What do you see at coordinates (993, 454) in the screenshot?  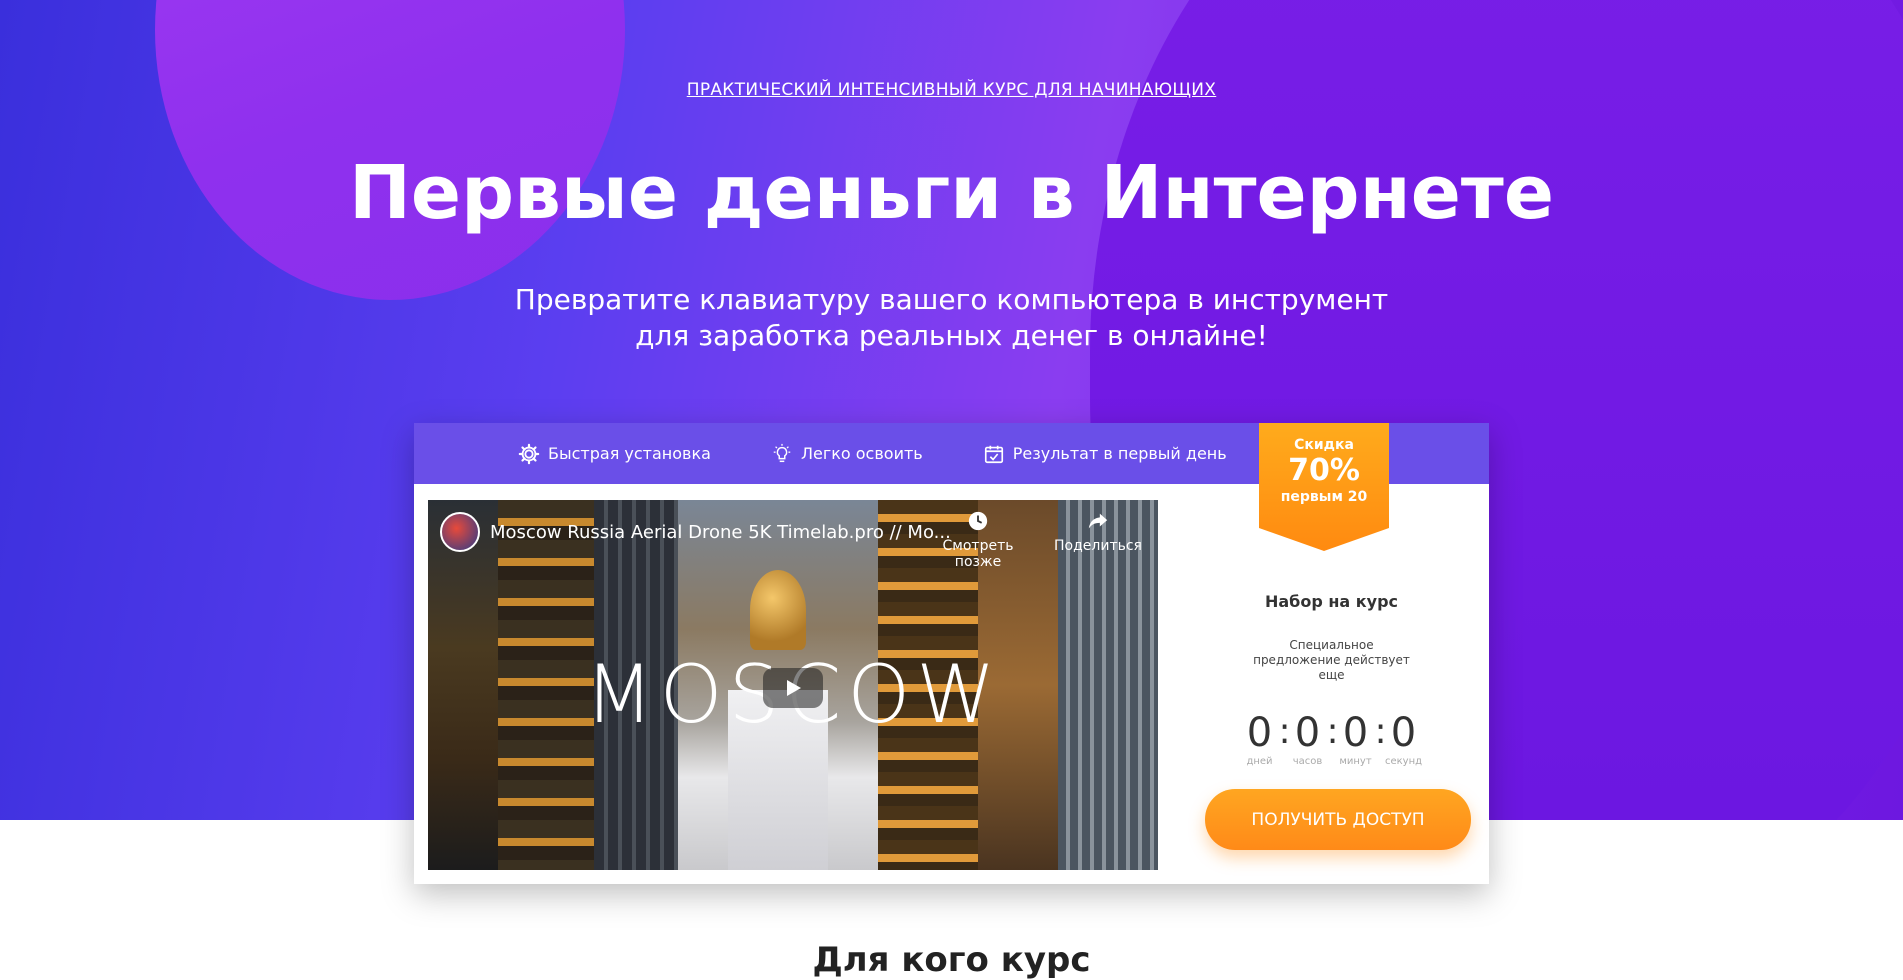 I see `calendar-check-icon` at bounding box center [993, 454].